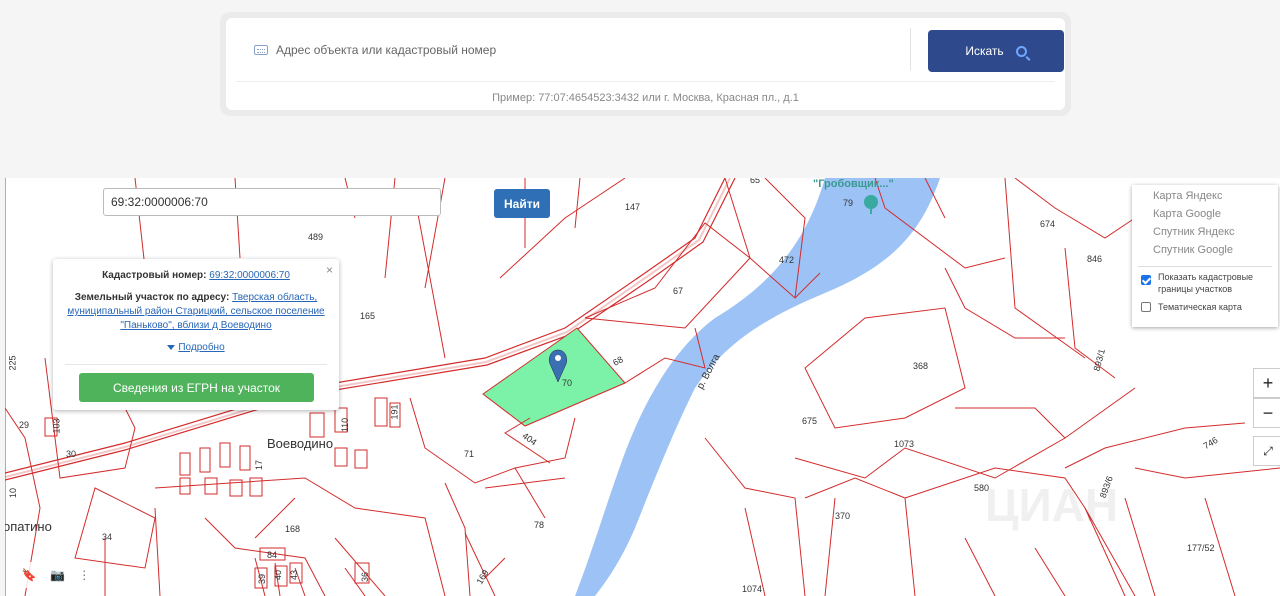  Describe the element at coordinates (12, 363) in the screenshot. I see `parcel-number: 225` at that location.